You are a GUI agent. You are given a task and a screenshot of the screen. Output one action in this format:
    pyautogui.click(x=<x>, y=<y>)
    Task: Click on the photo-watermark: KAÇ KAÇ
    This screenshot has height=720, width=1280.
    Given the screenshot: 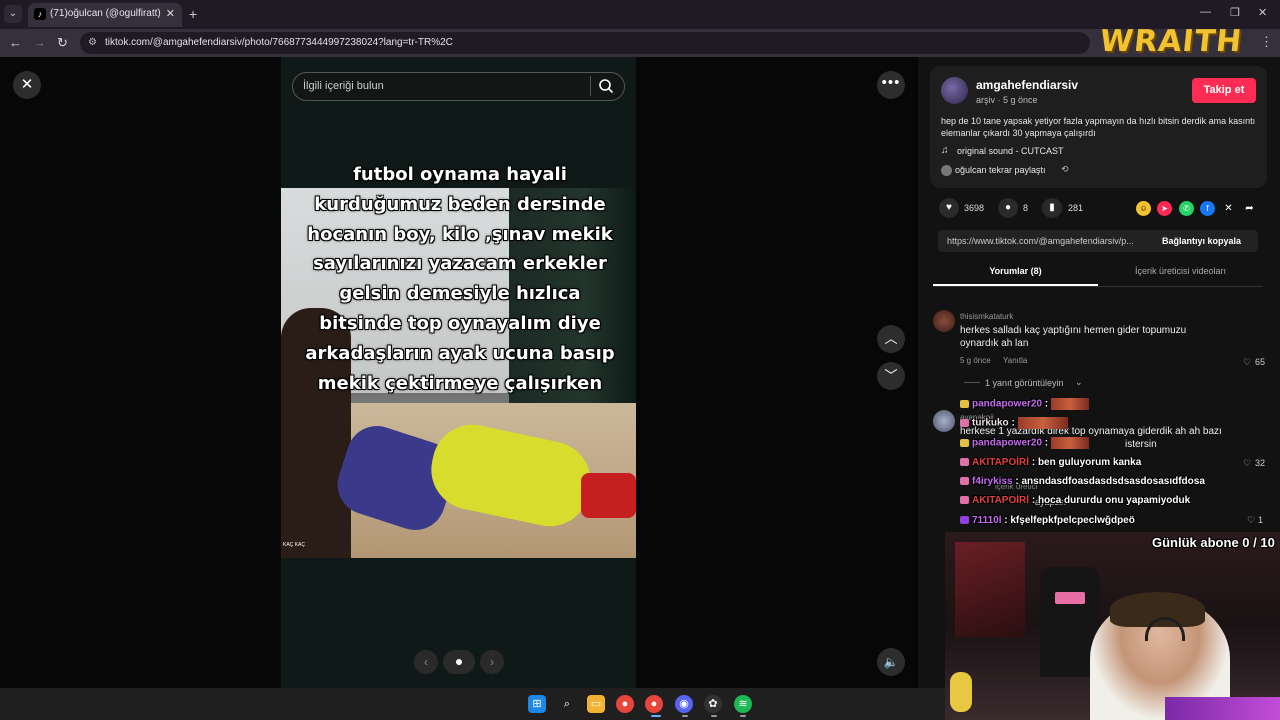 What is the action you would take?
    pyautogui.click(x=294, y=545)
    